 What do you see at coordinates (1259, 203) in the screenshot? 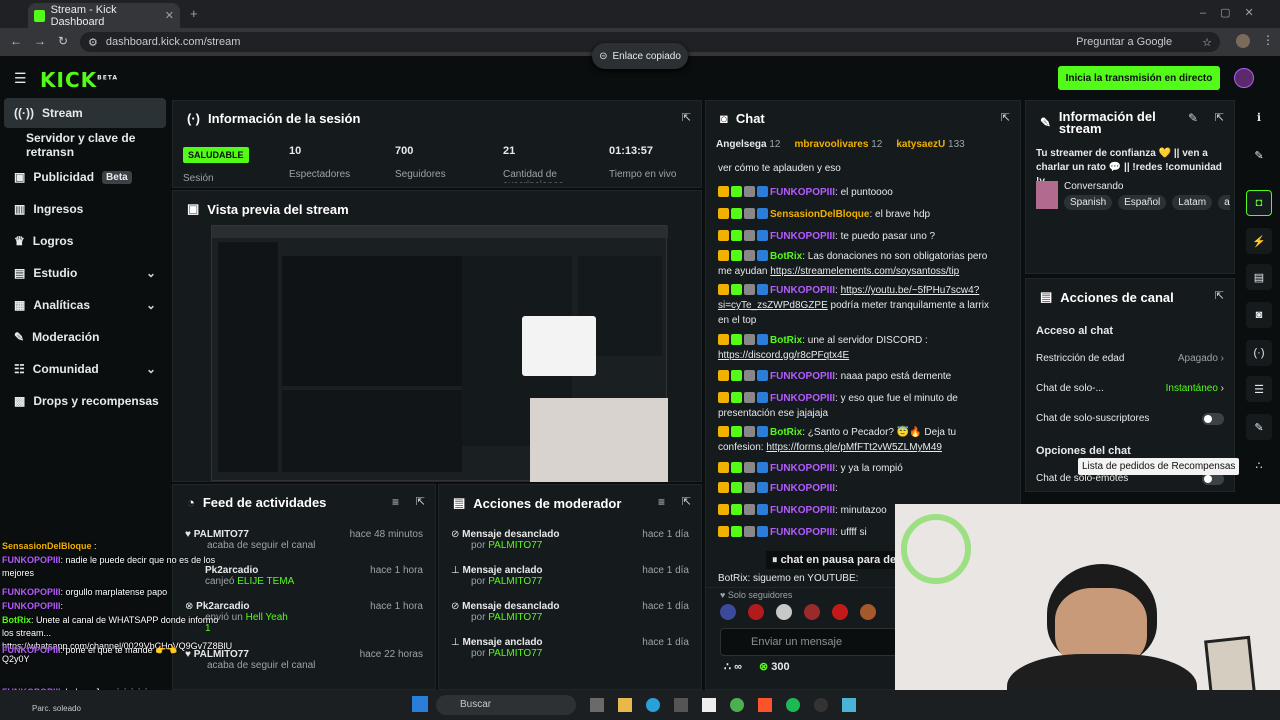
I see `camera-icon: ◘` at bounding box center [1259, 203].